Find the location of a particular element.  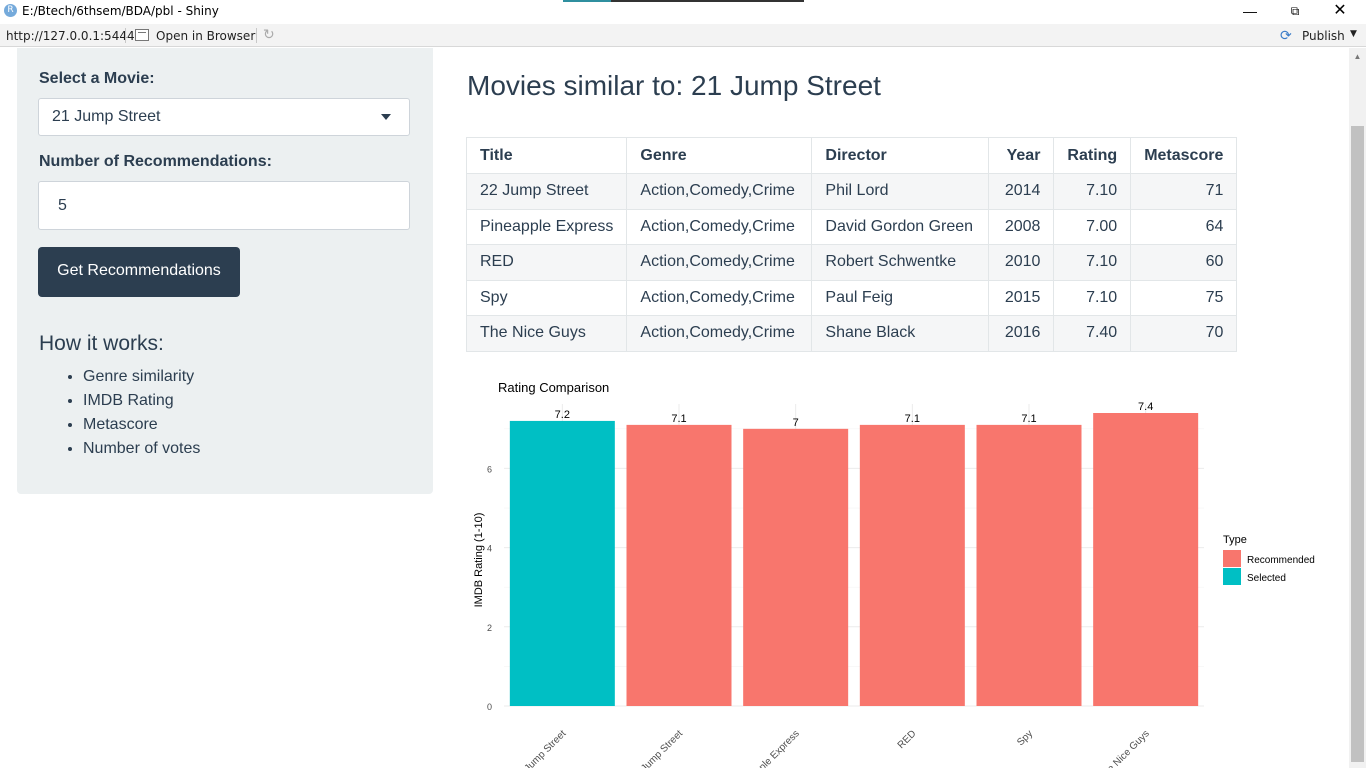

cell-title: Spy is located at coordinates (546, 297).